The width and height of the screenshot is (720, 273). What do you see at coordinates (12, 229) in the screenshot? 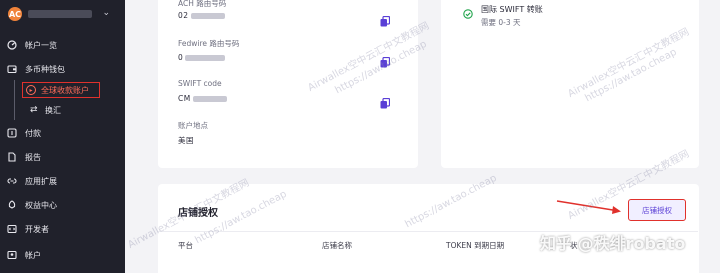
I see `code-icon` at bounding box center [12, 229].